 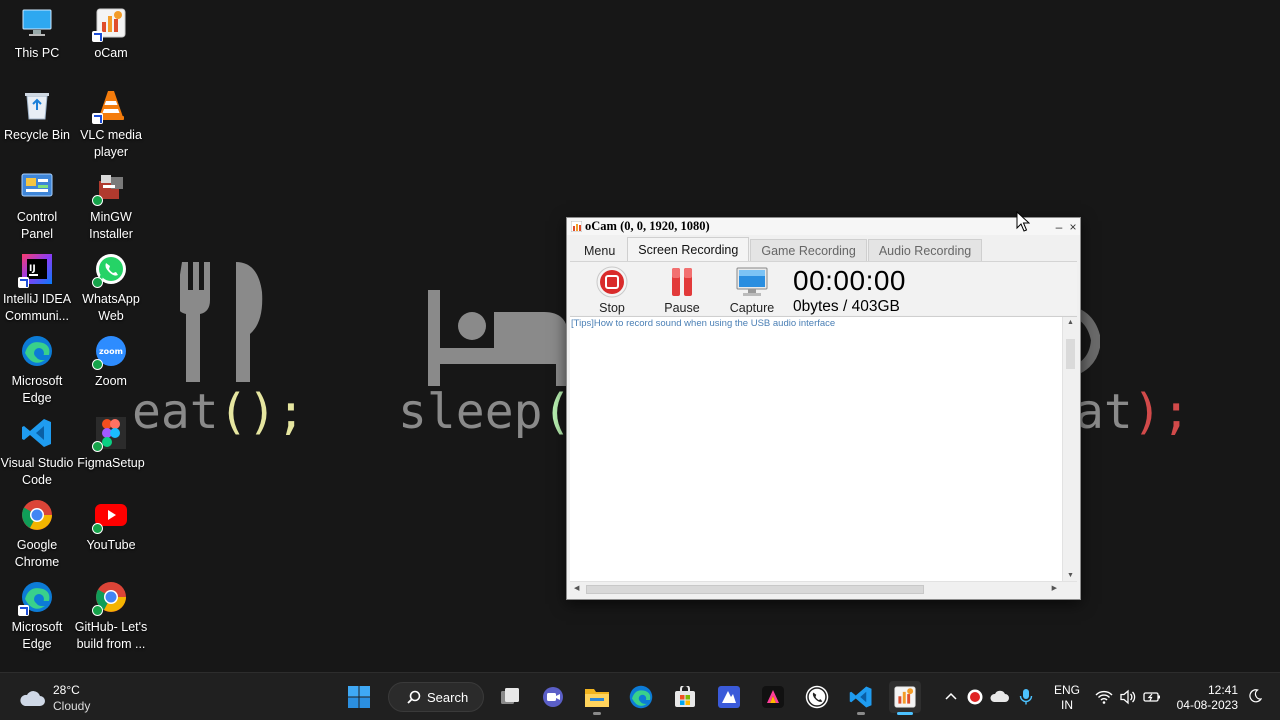 I want to click on desktop-icon-label: Control Panel, so click(x=37, y=225).